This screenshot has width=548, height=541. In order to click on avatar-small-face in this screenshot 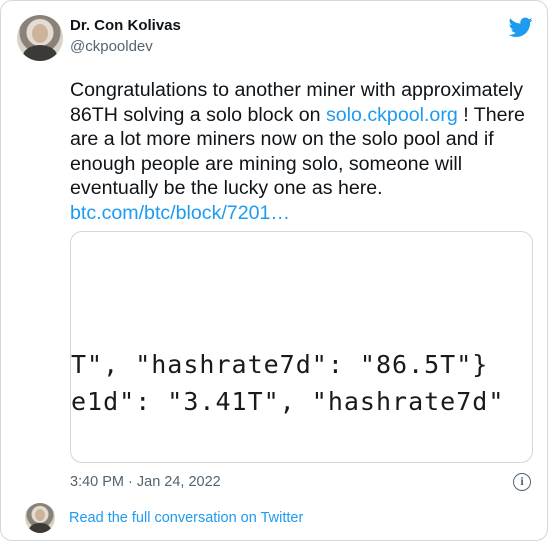, I will do `click(40, 515)`.